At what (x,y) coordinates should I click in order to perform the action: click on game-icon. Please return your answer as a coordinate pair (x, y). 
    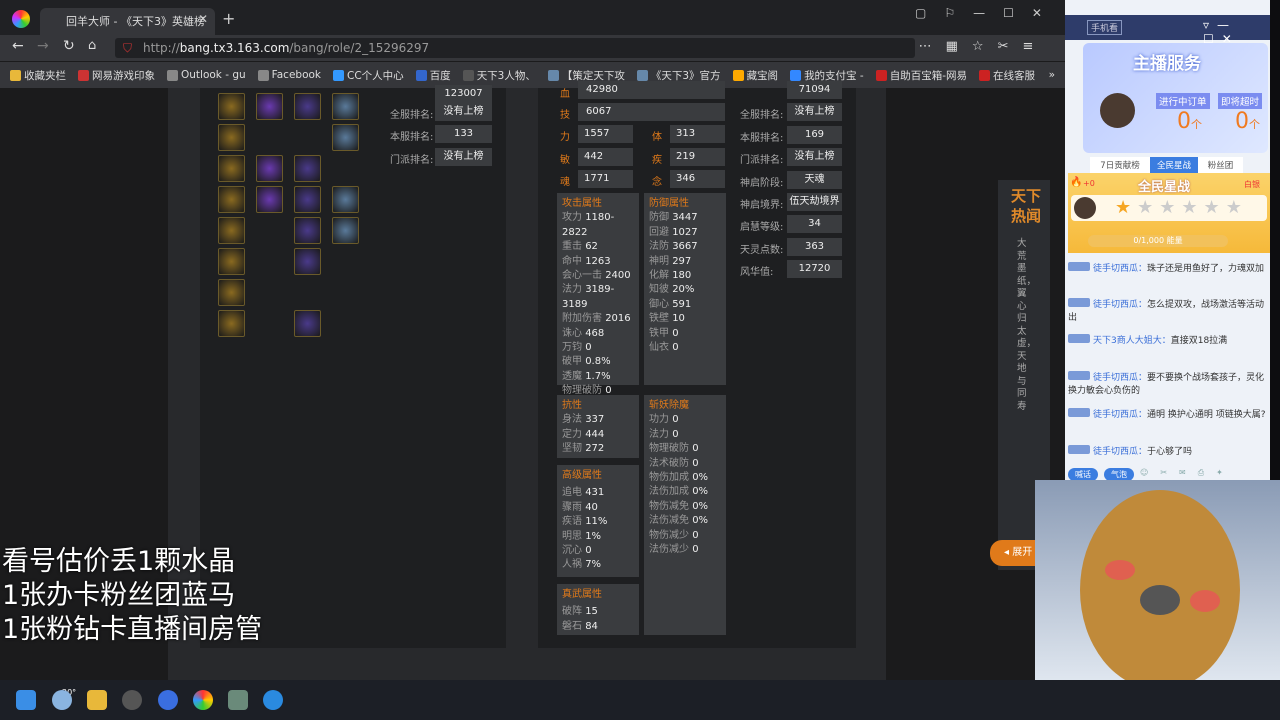
    Looking at the image, I should click on (238, 700).